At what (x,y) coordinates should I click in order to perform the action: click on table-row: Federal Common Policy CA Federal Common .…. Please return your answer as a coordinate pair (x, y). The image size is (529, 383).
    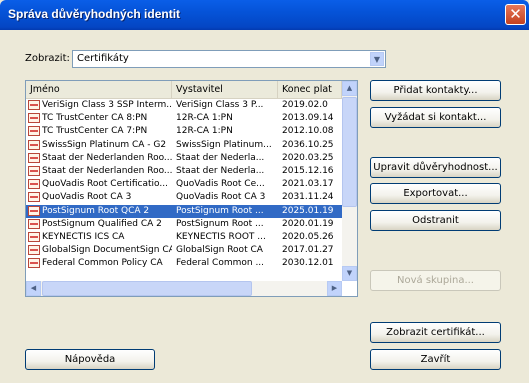
    Looking at the image, I should click on (184, 263).